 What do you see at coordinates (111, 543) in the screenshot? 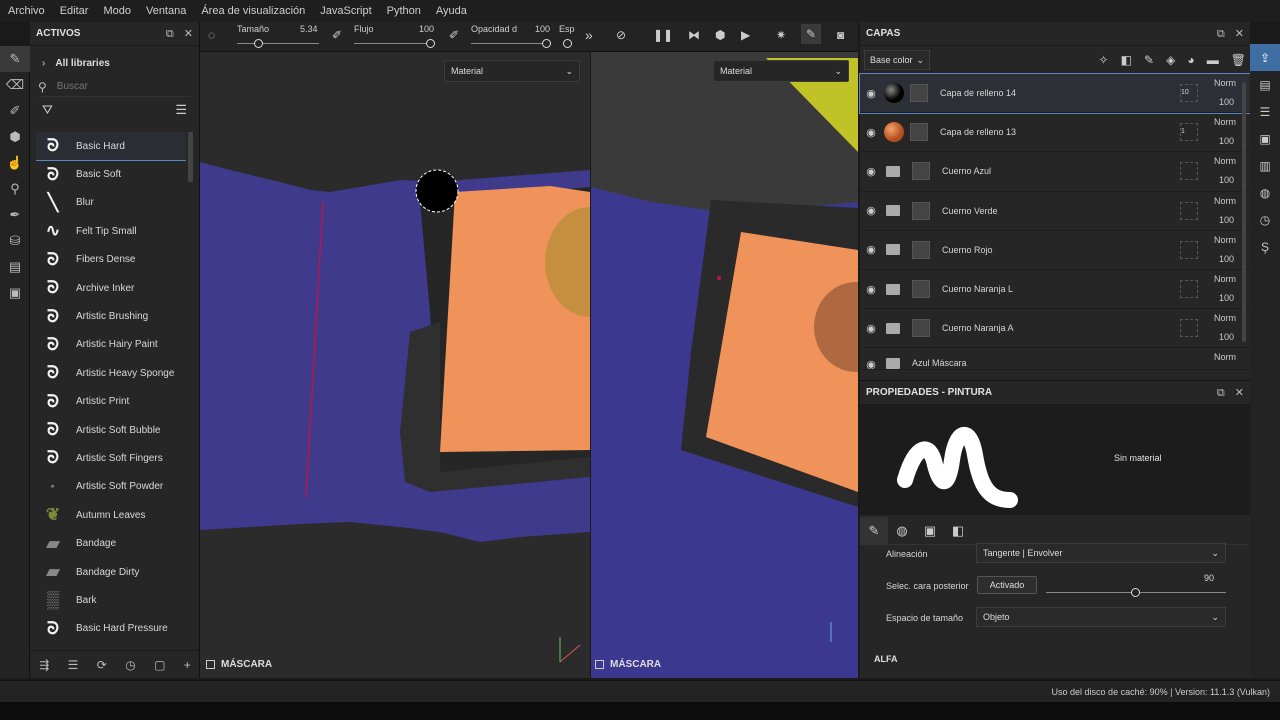
I see `list-item: ▰ Bandage` at bounding box center [111, 543].